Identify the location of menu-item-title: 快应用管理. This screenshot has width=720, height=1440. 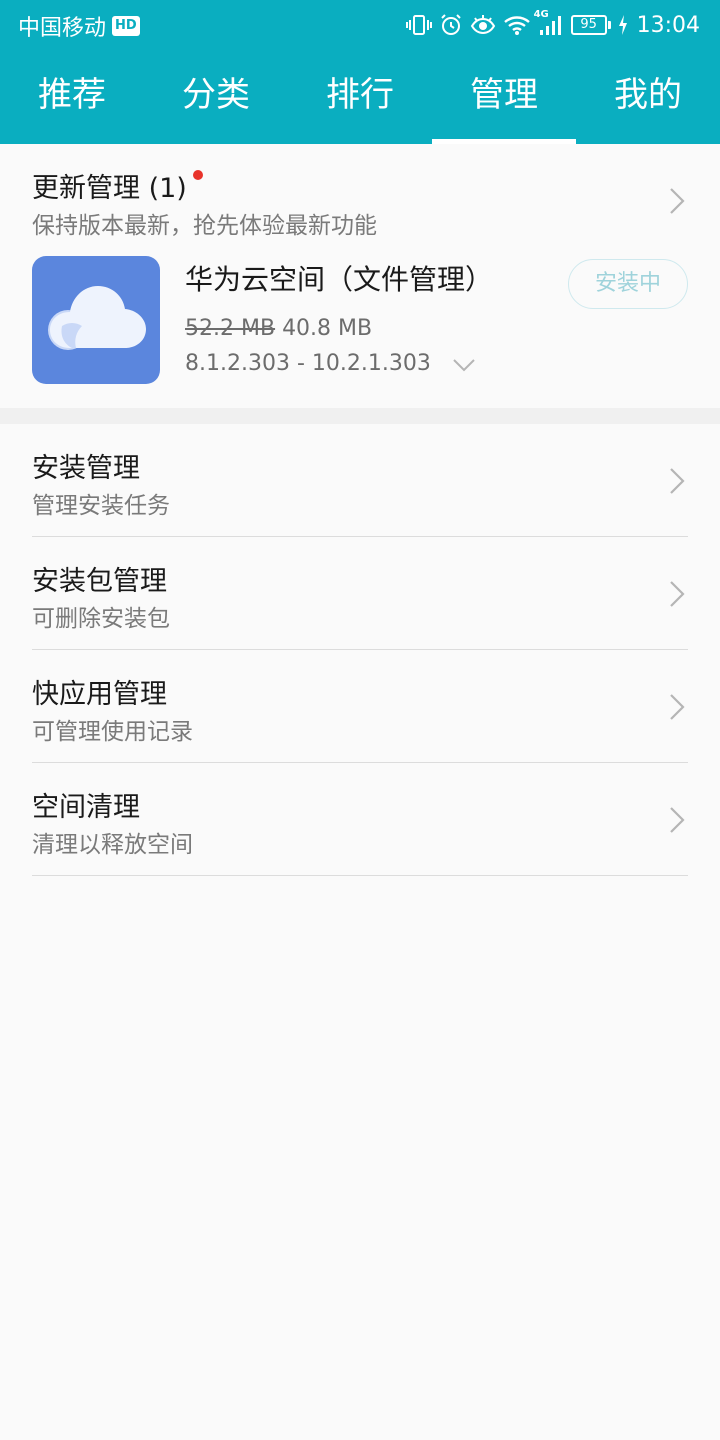
(99, 694).